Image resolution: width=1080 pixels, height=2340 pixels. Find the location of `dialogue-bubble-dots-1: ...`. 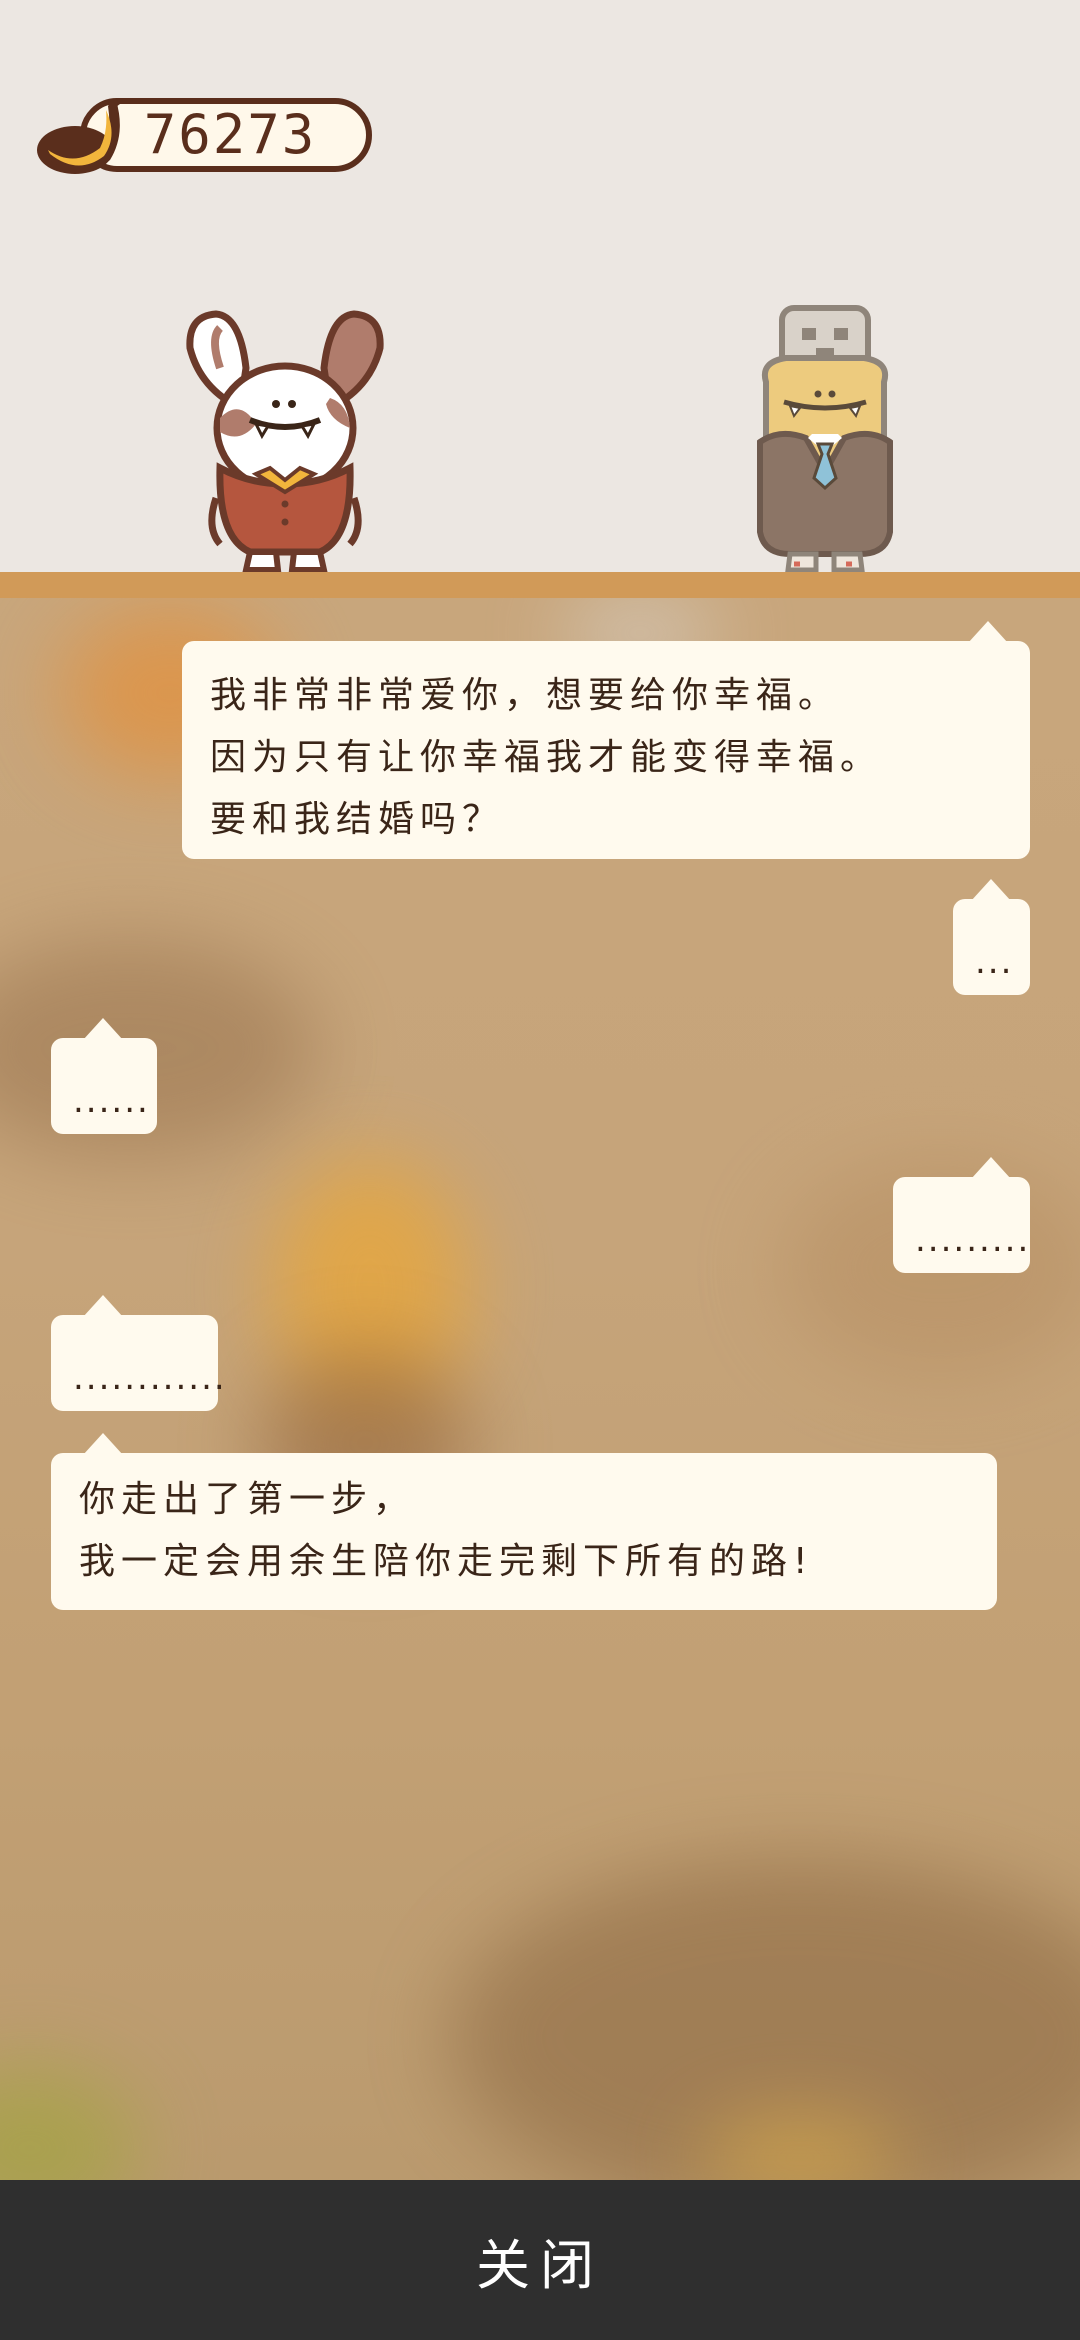

dialogue-bubble-dots-1: ... is located at coordinates (991, 937).